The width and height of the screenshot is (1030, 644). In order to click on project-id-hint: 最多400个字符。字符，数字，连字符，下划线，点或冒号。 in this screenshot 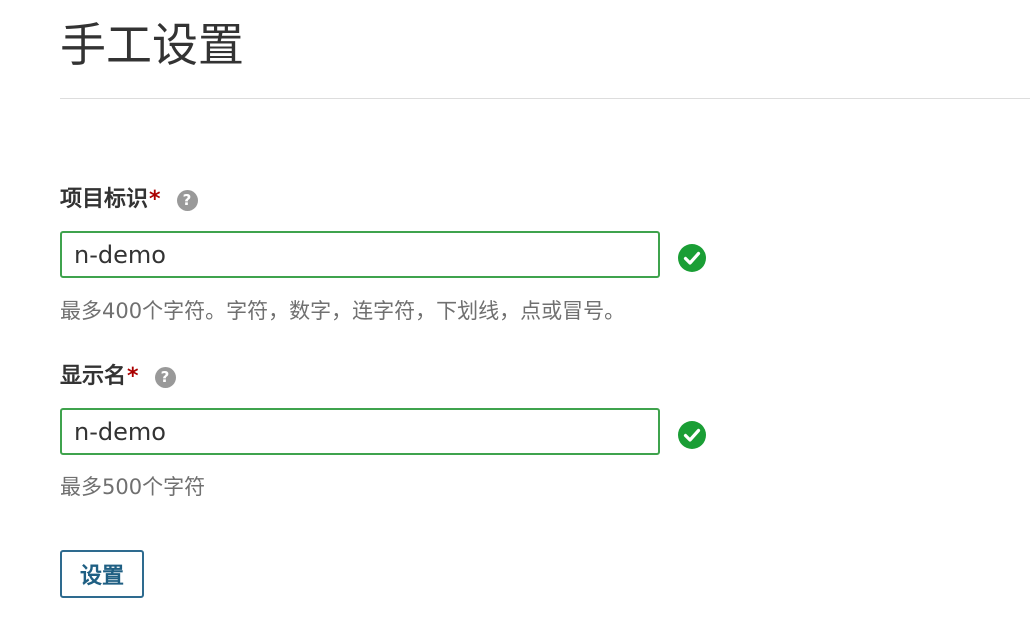, I will do `click(343, 311)`.